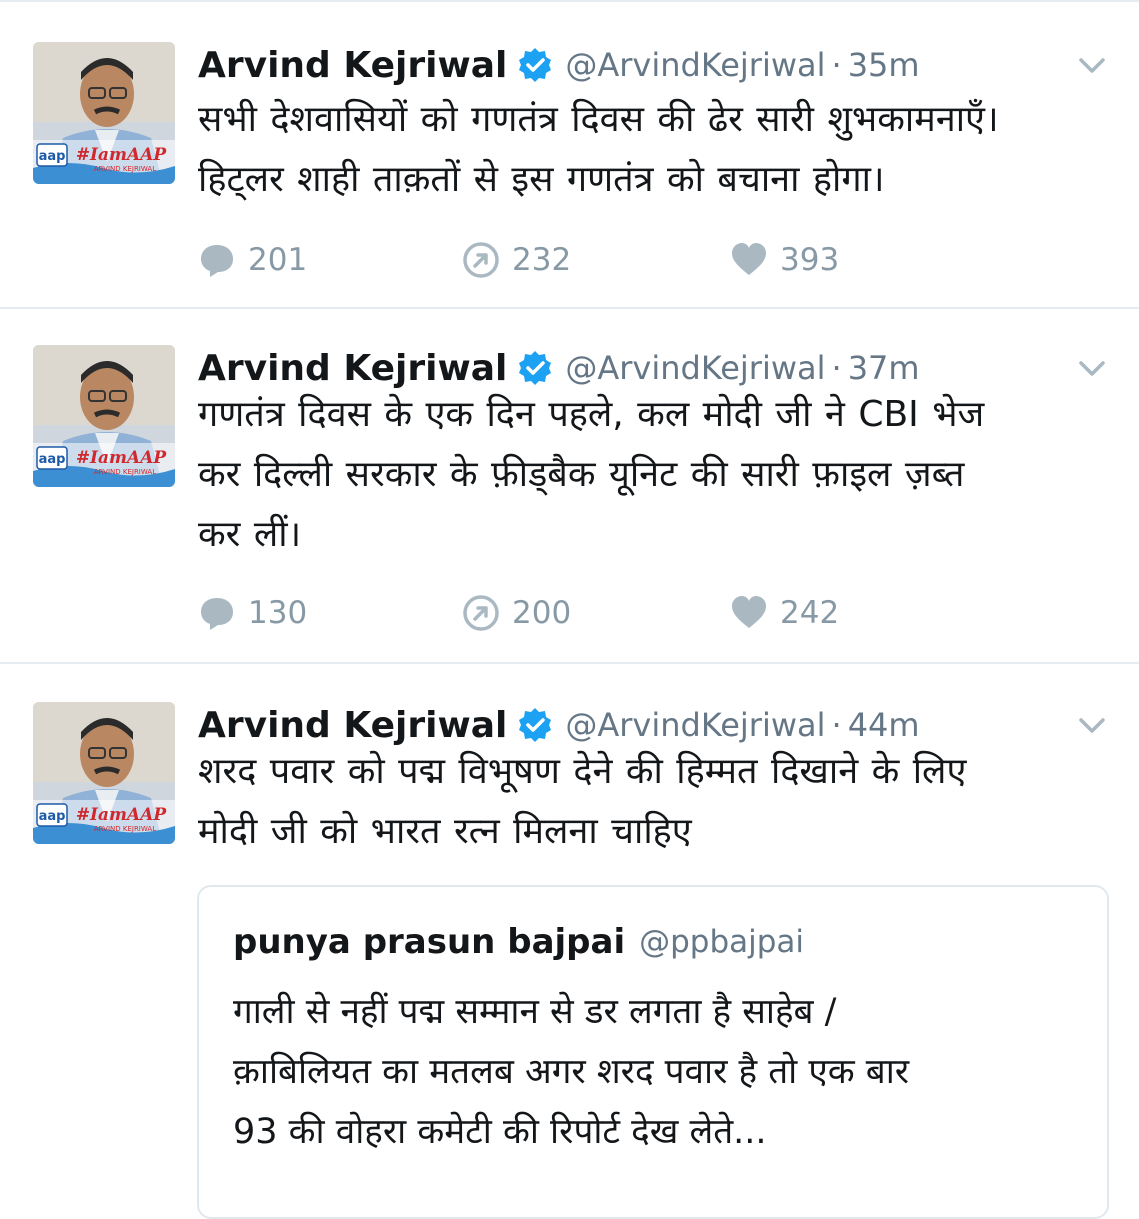 This screenshot has height=1219, width=1139. What do you see at coordinates (884, 65) in the screenshot?
I see `tweet-time: 35m` at bounding box center [884, 65].